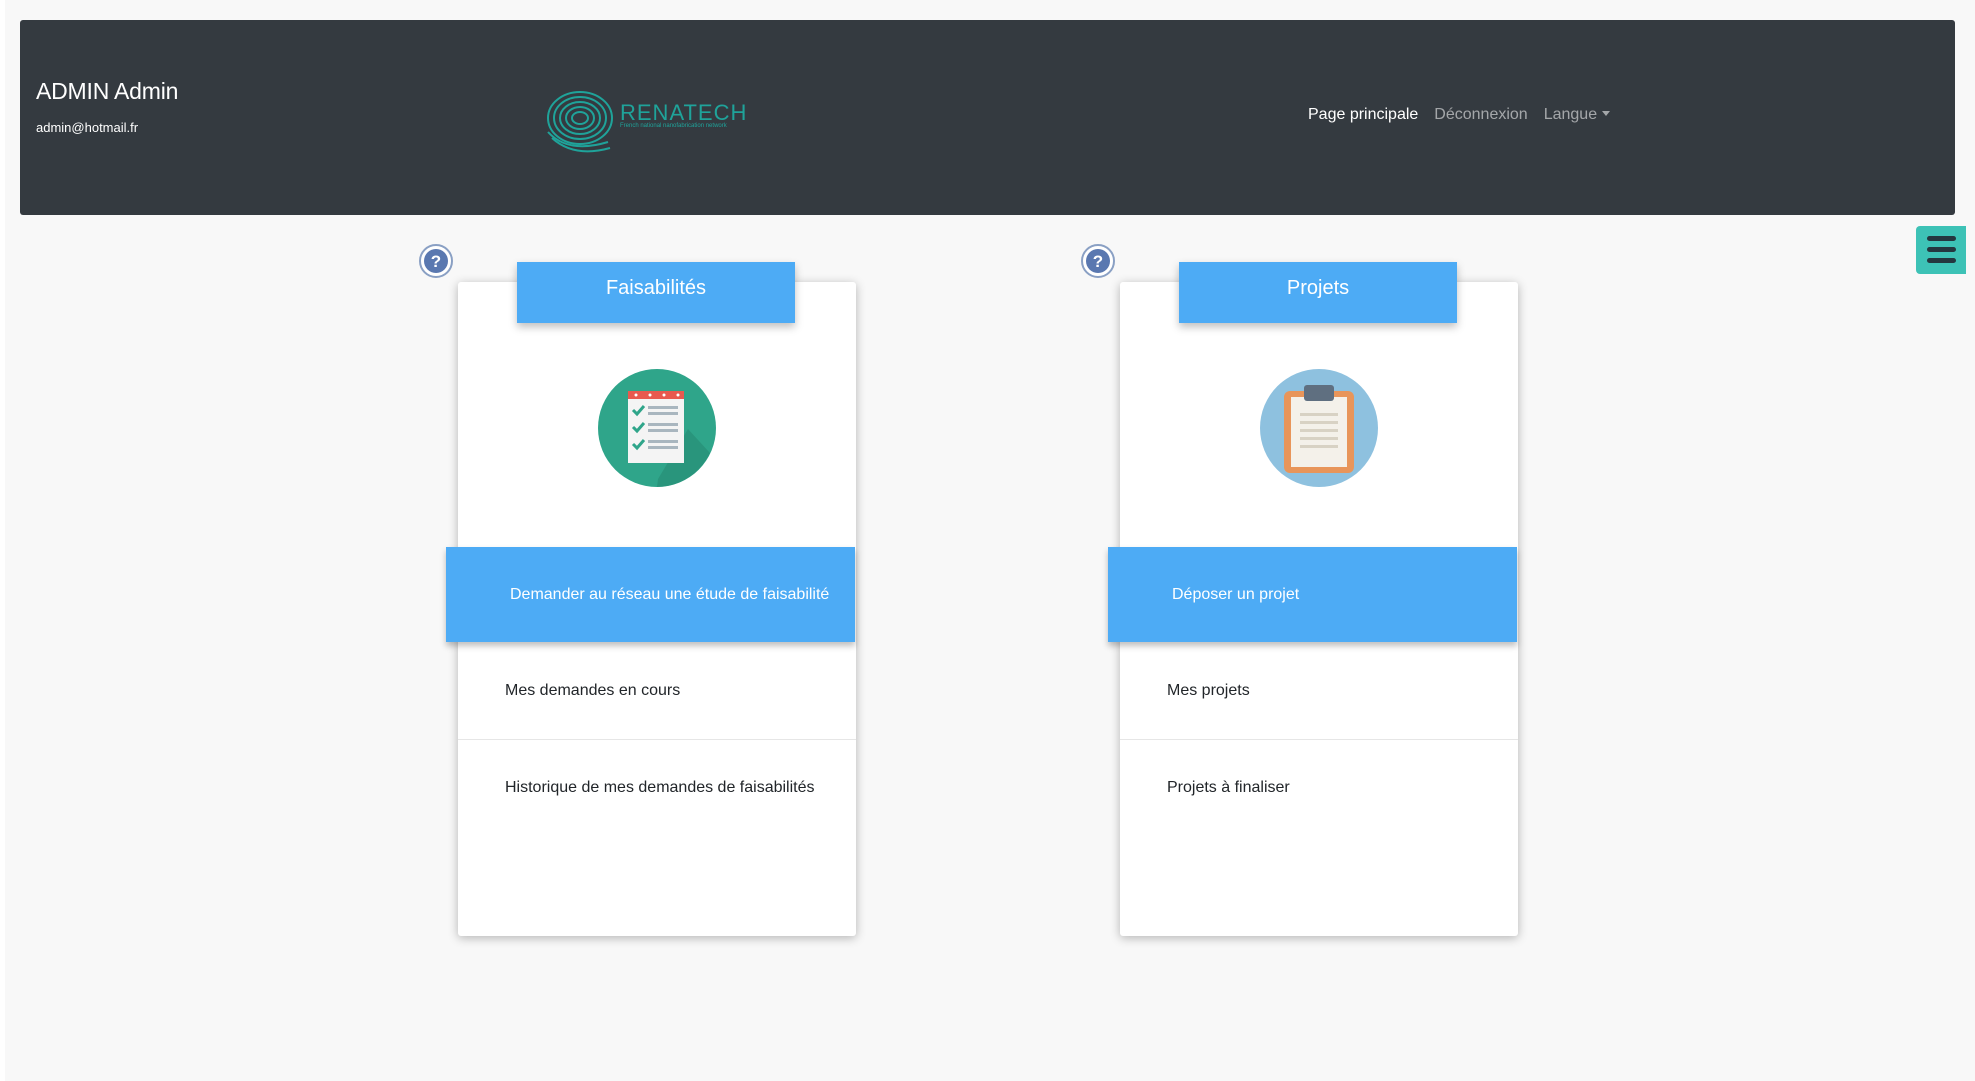  I want to click on caret-down-icon, so click(1606, 113).